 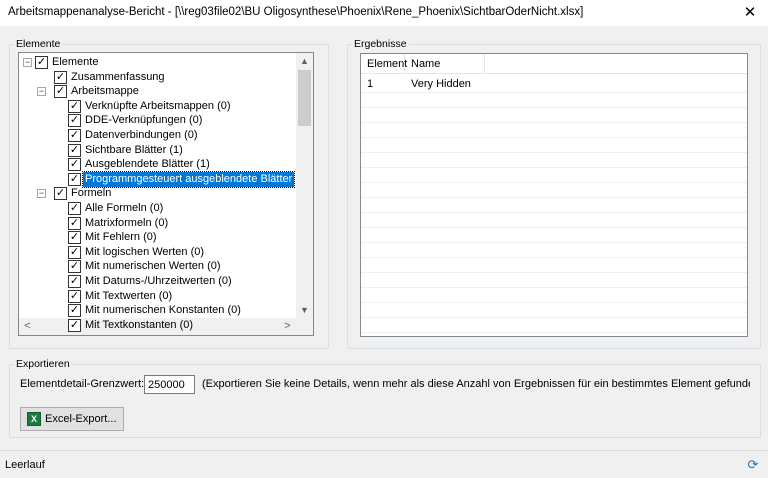 What do you see at coordinates (169, 384) in the screenshot?
I see `threshold-input` at bounding box center [169, 384].